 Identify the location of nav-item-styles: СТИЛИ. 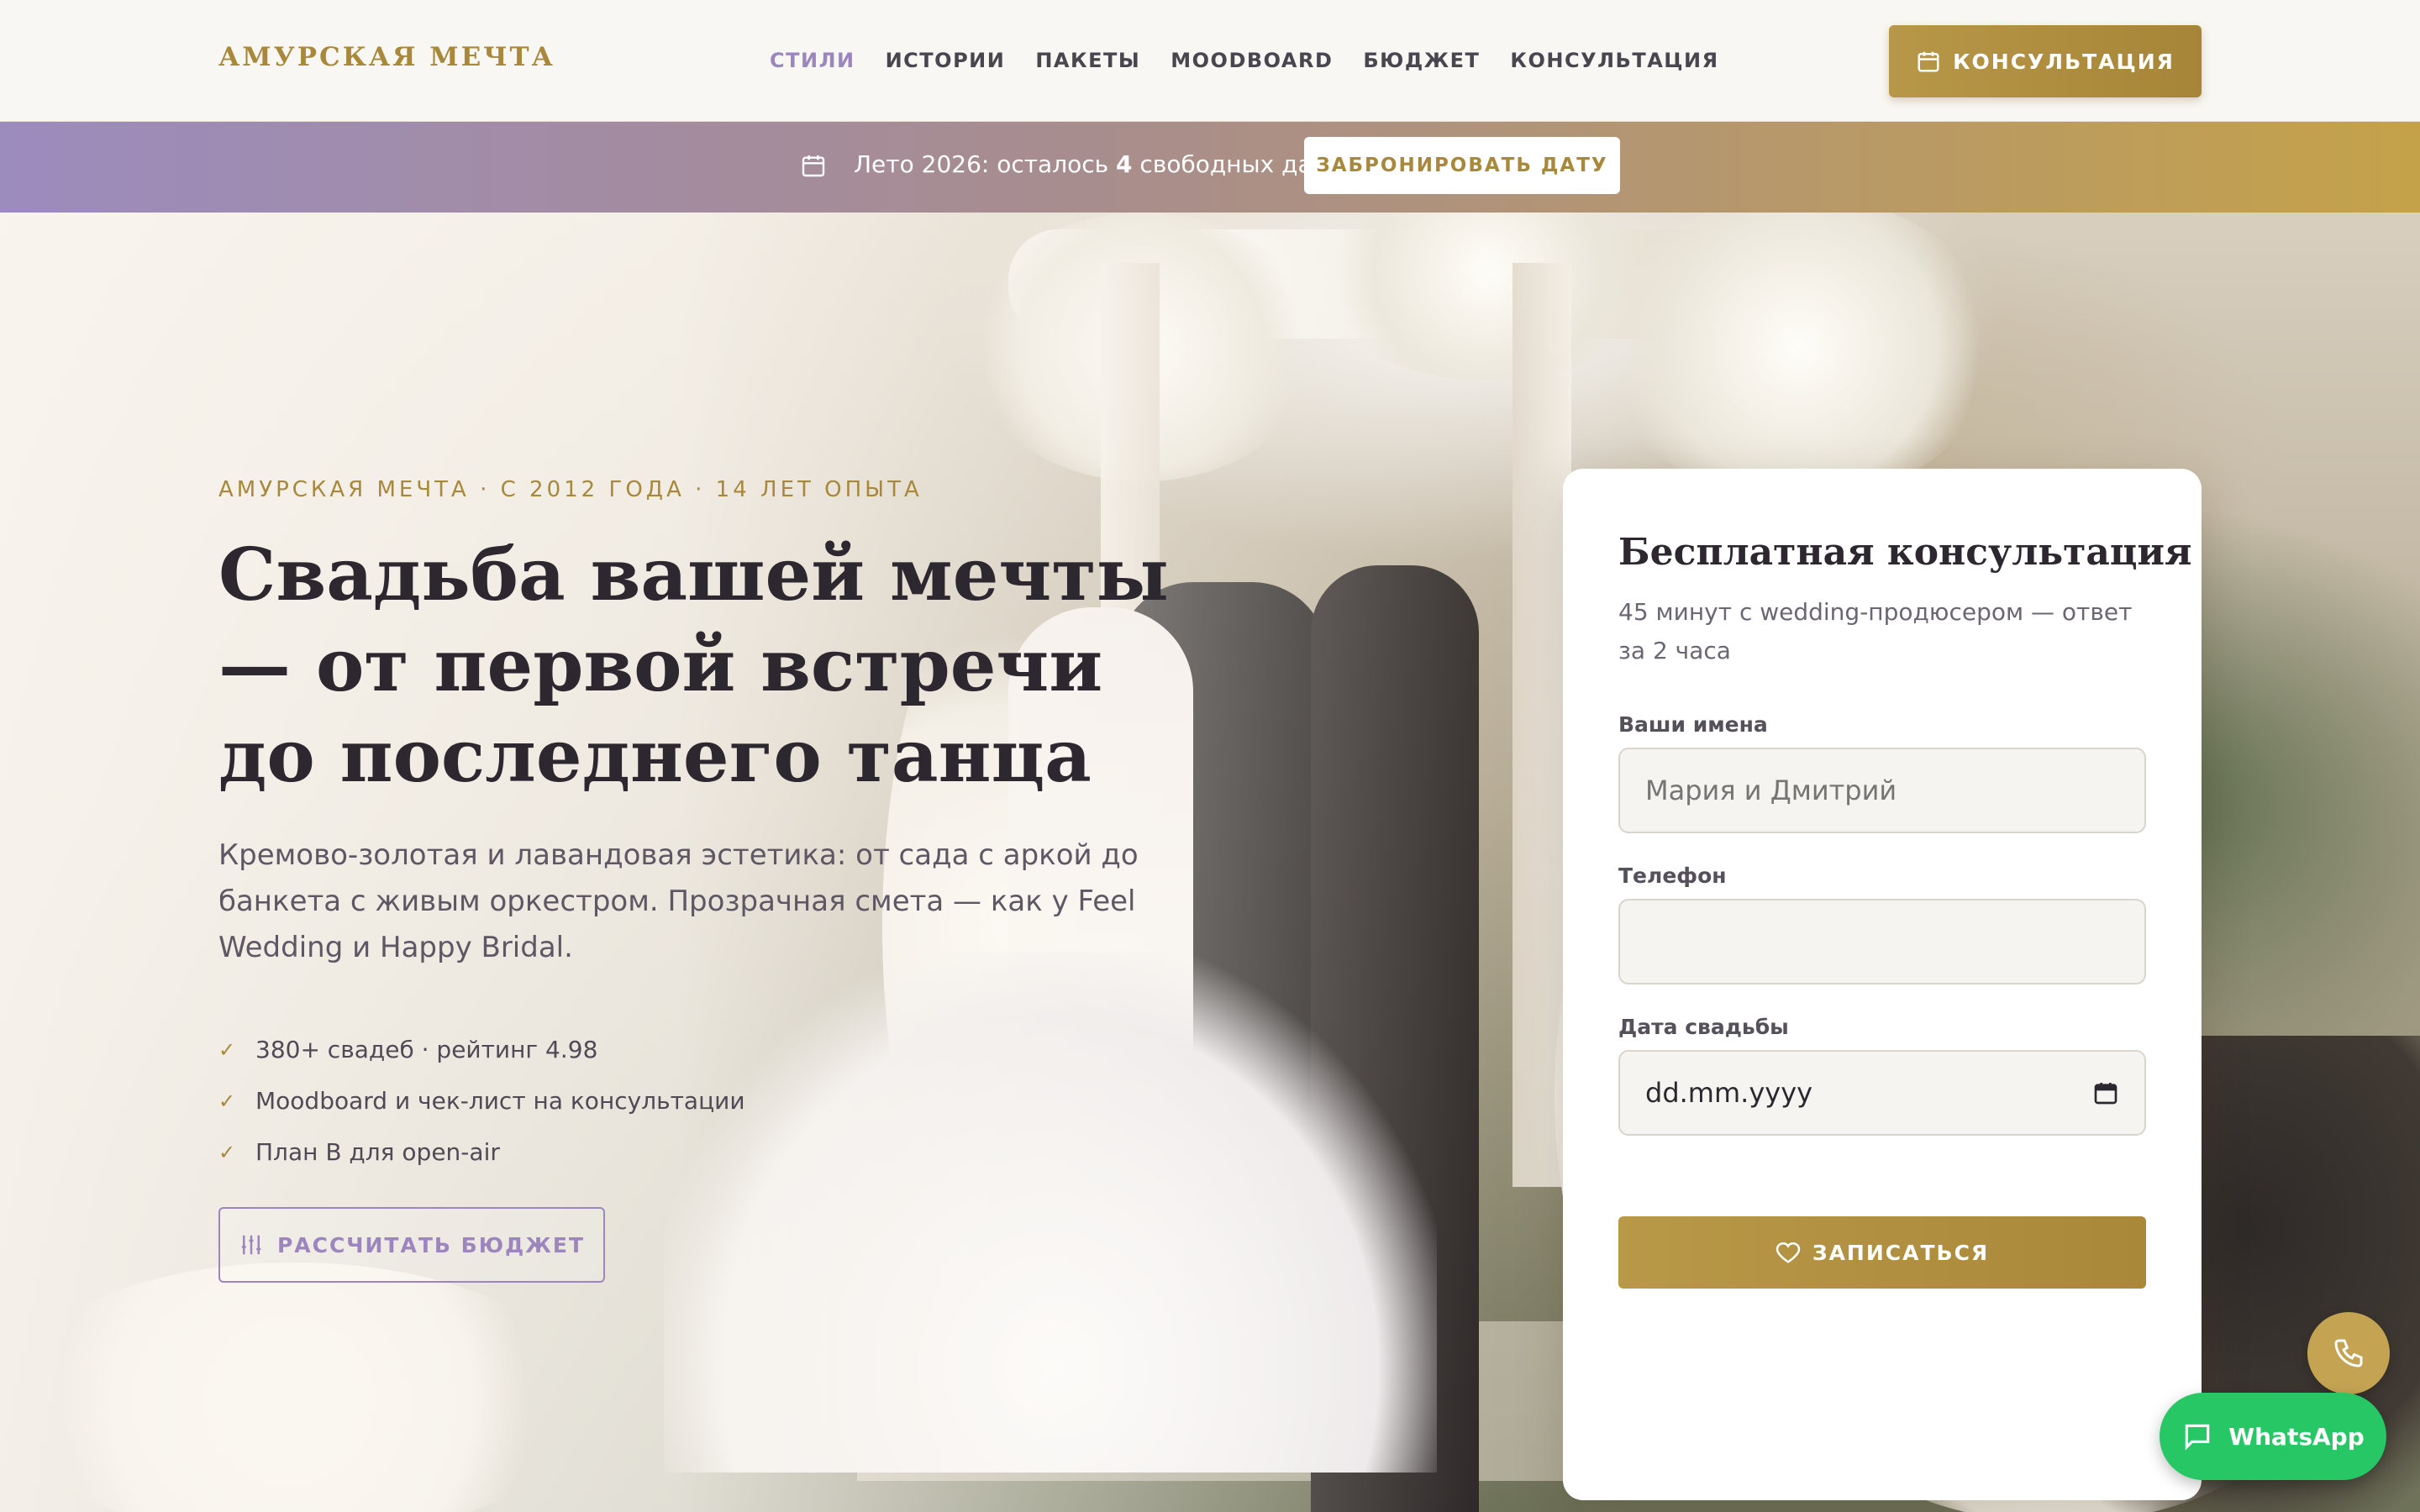
(812, 60).